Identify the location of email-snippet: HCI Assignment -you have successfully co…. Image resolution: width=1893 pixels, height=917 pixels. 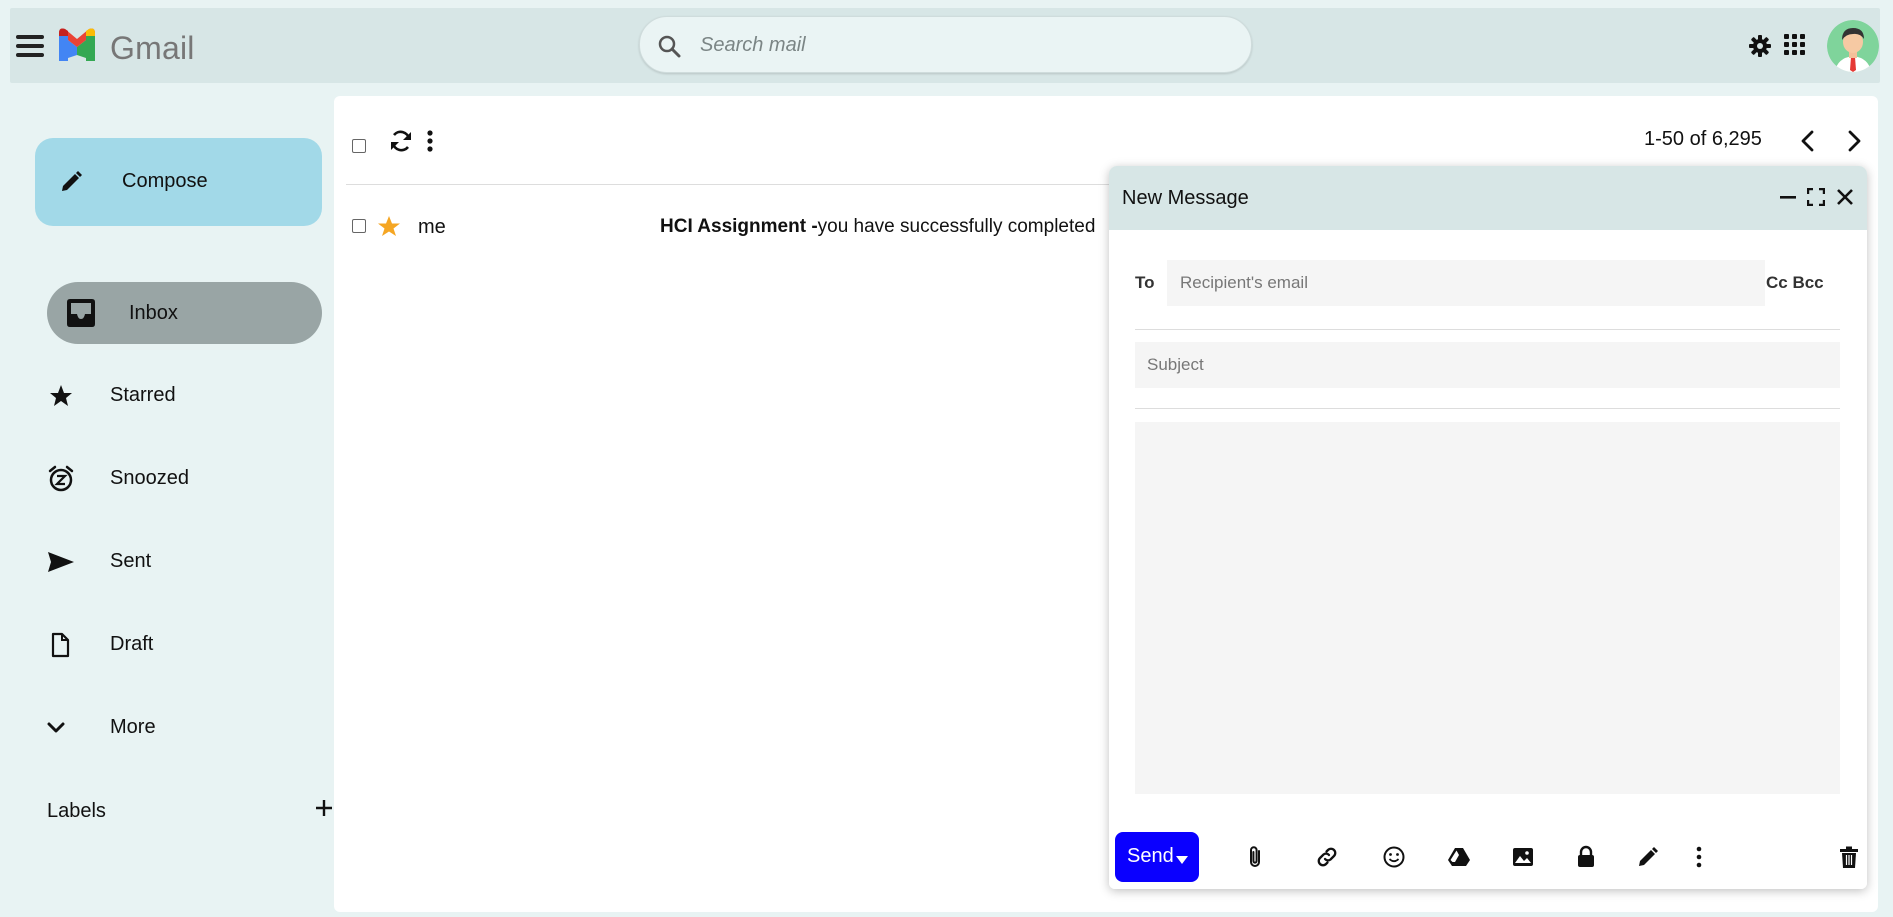
(877, 227).